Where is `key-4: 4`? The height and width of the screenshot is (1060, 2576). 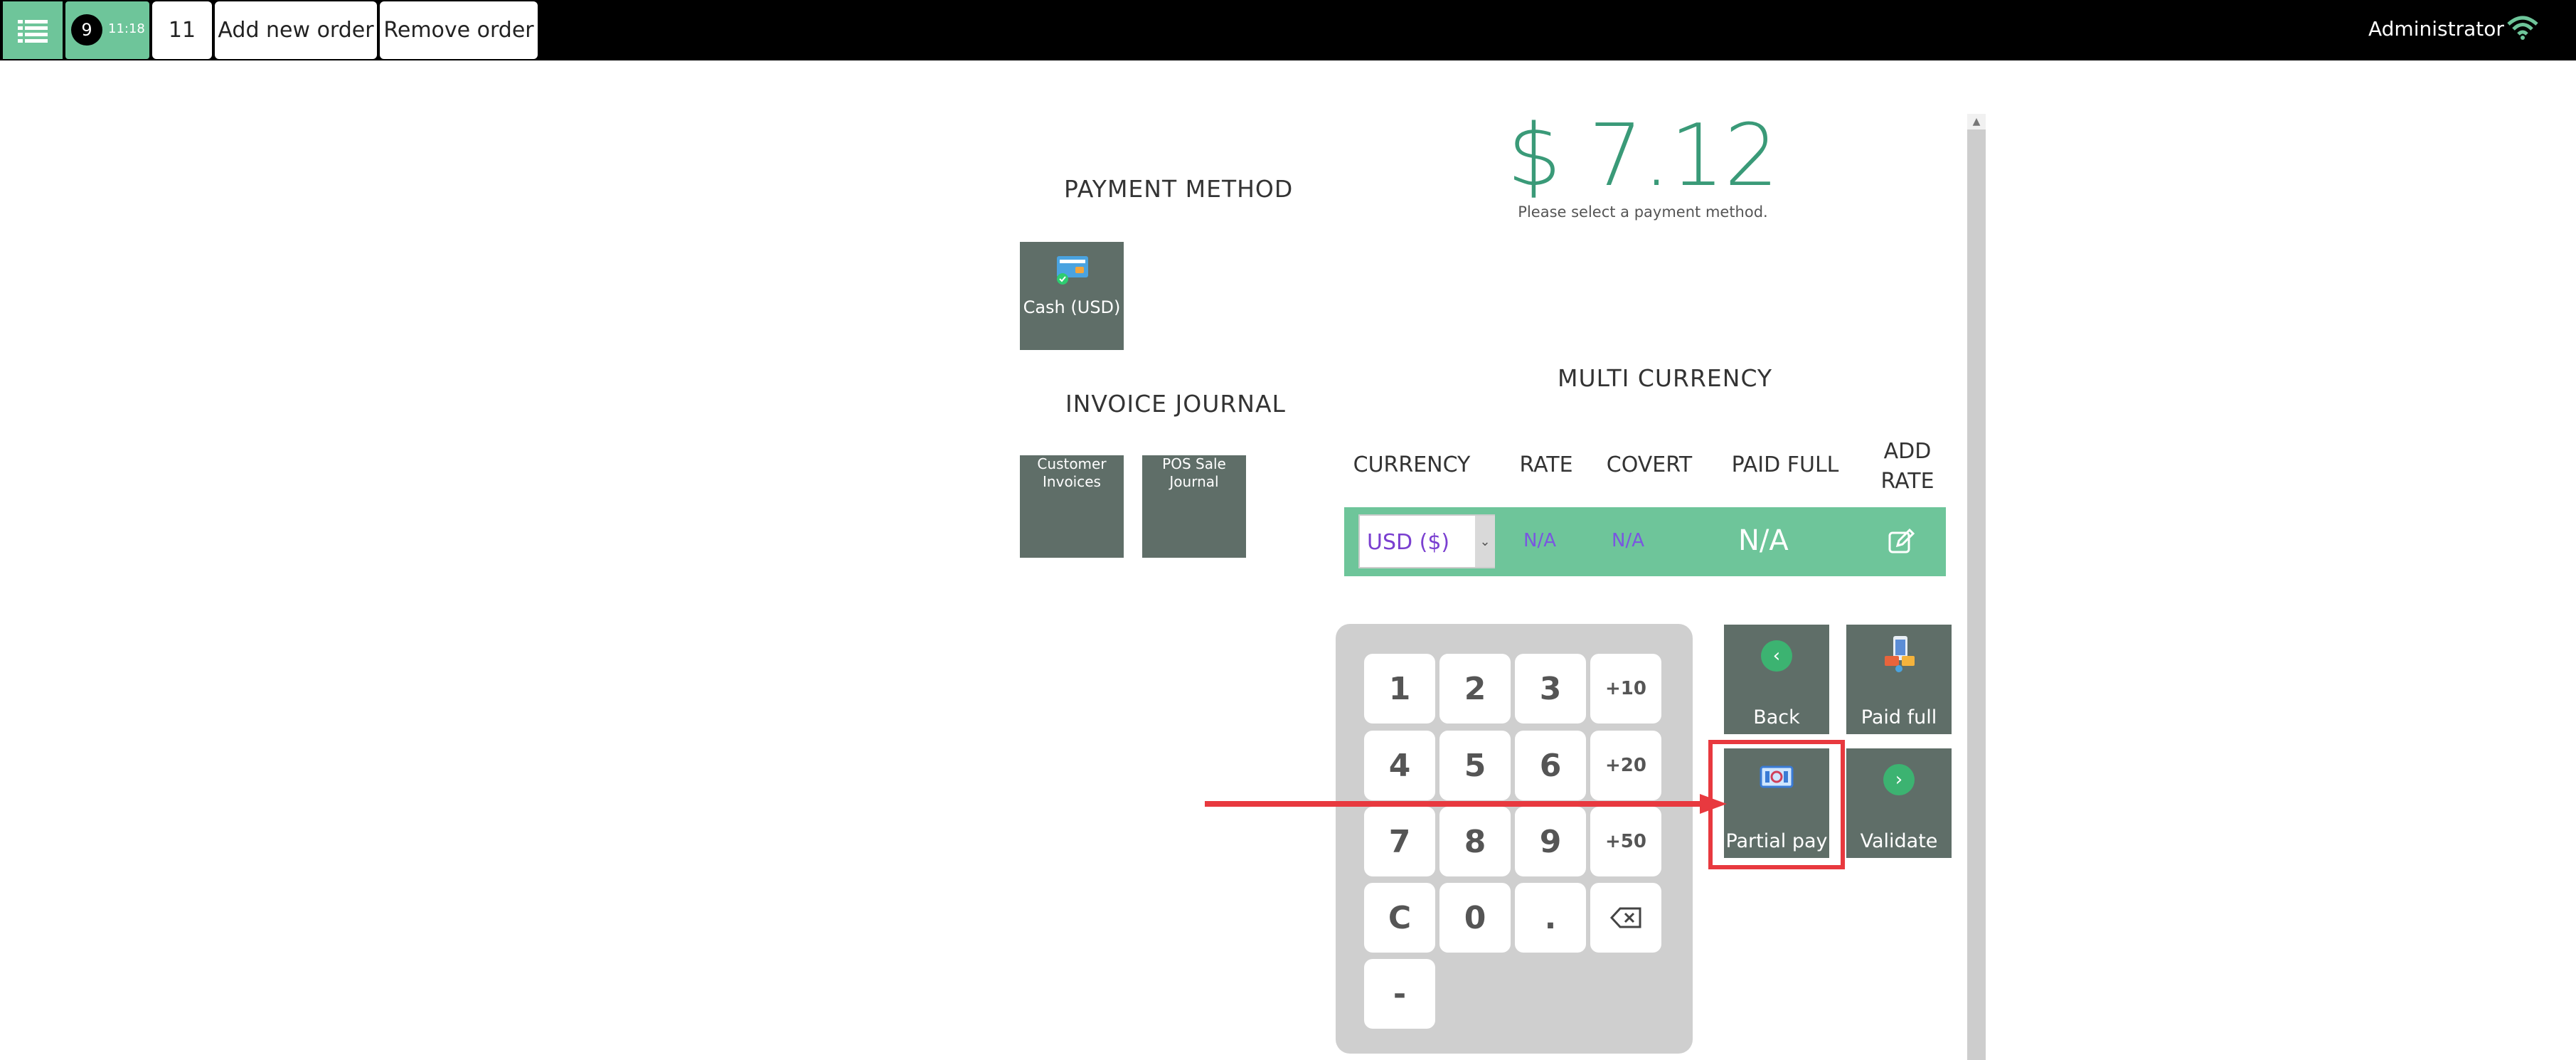 key-4: 4 is located at coordinates (1399, 765).